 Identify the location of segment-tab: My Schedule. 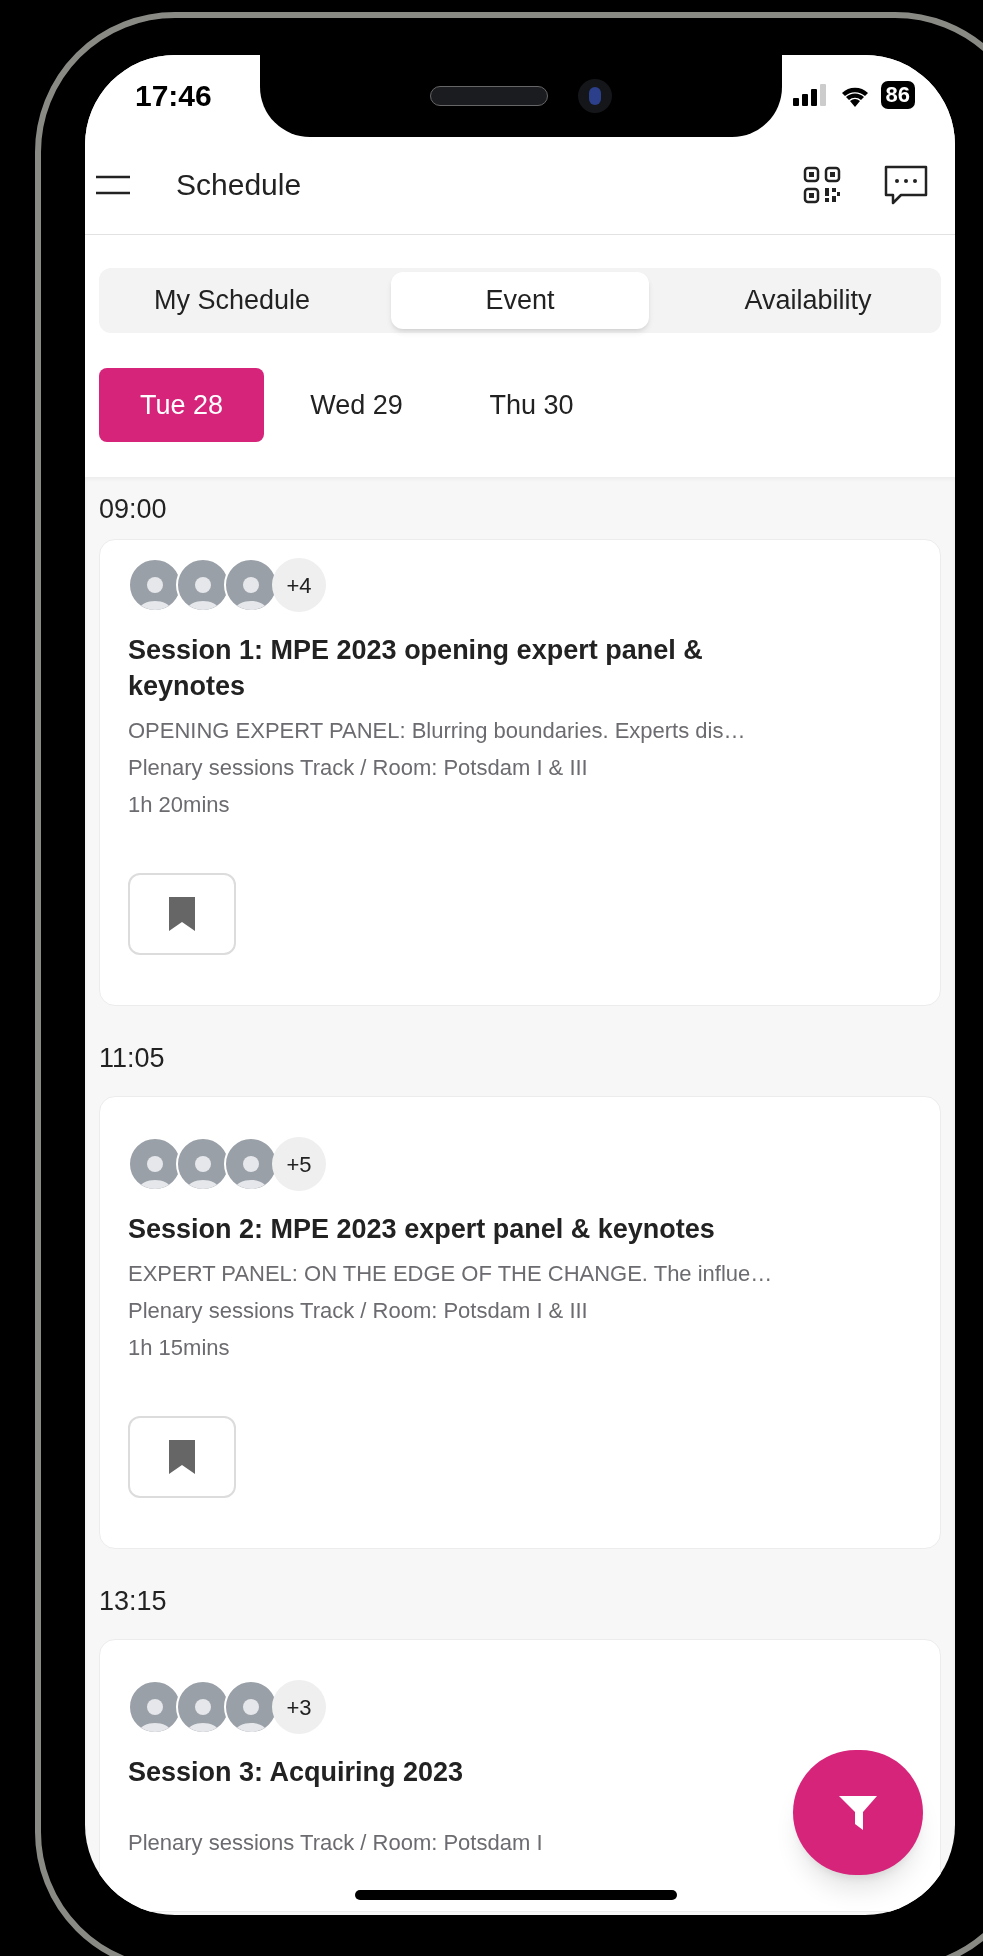
(232, 300).